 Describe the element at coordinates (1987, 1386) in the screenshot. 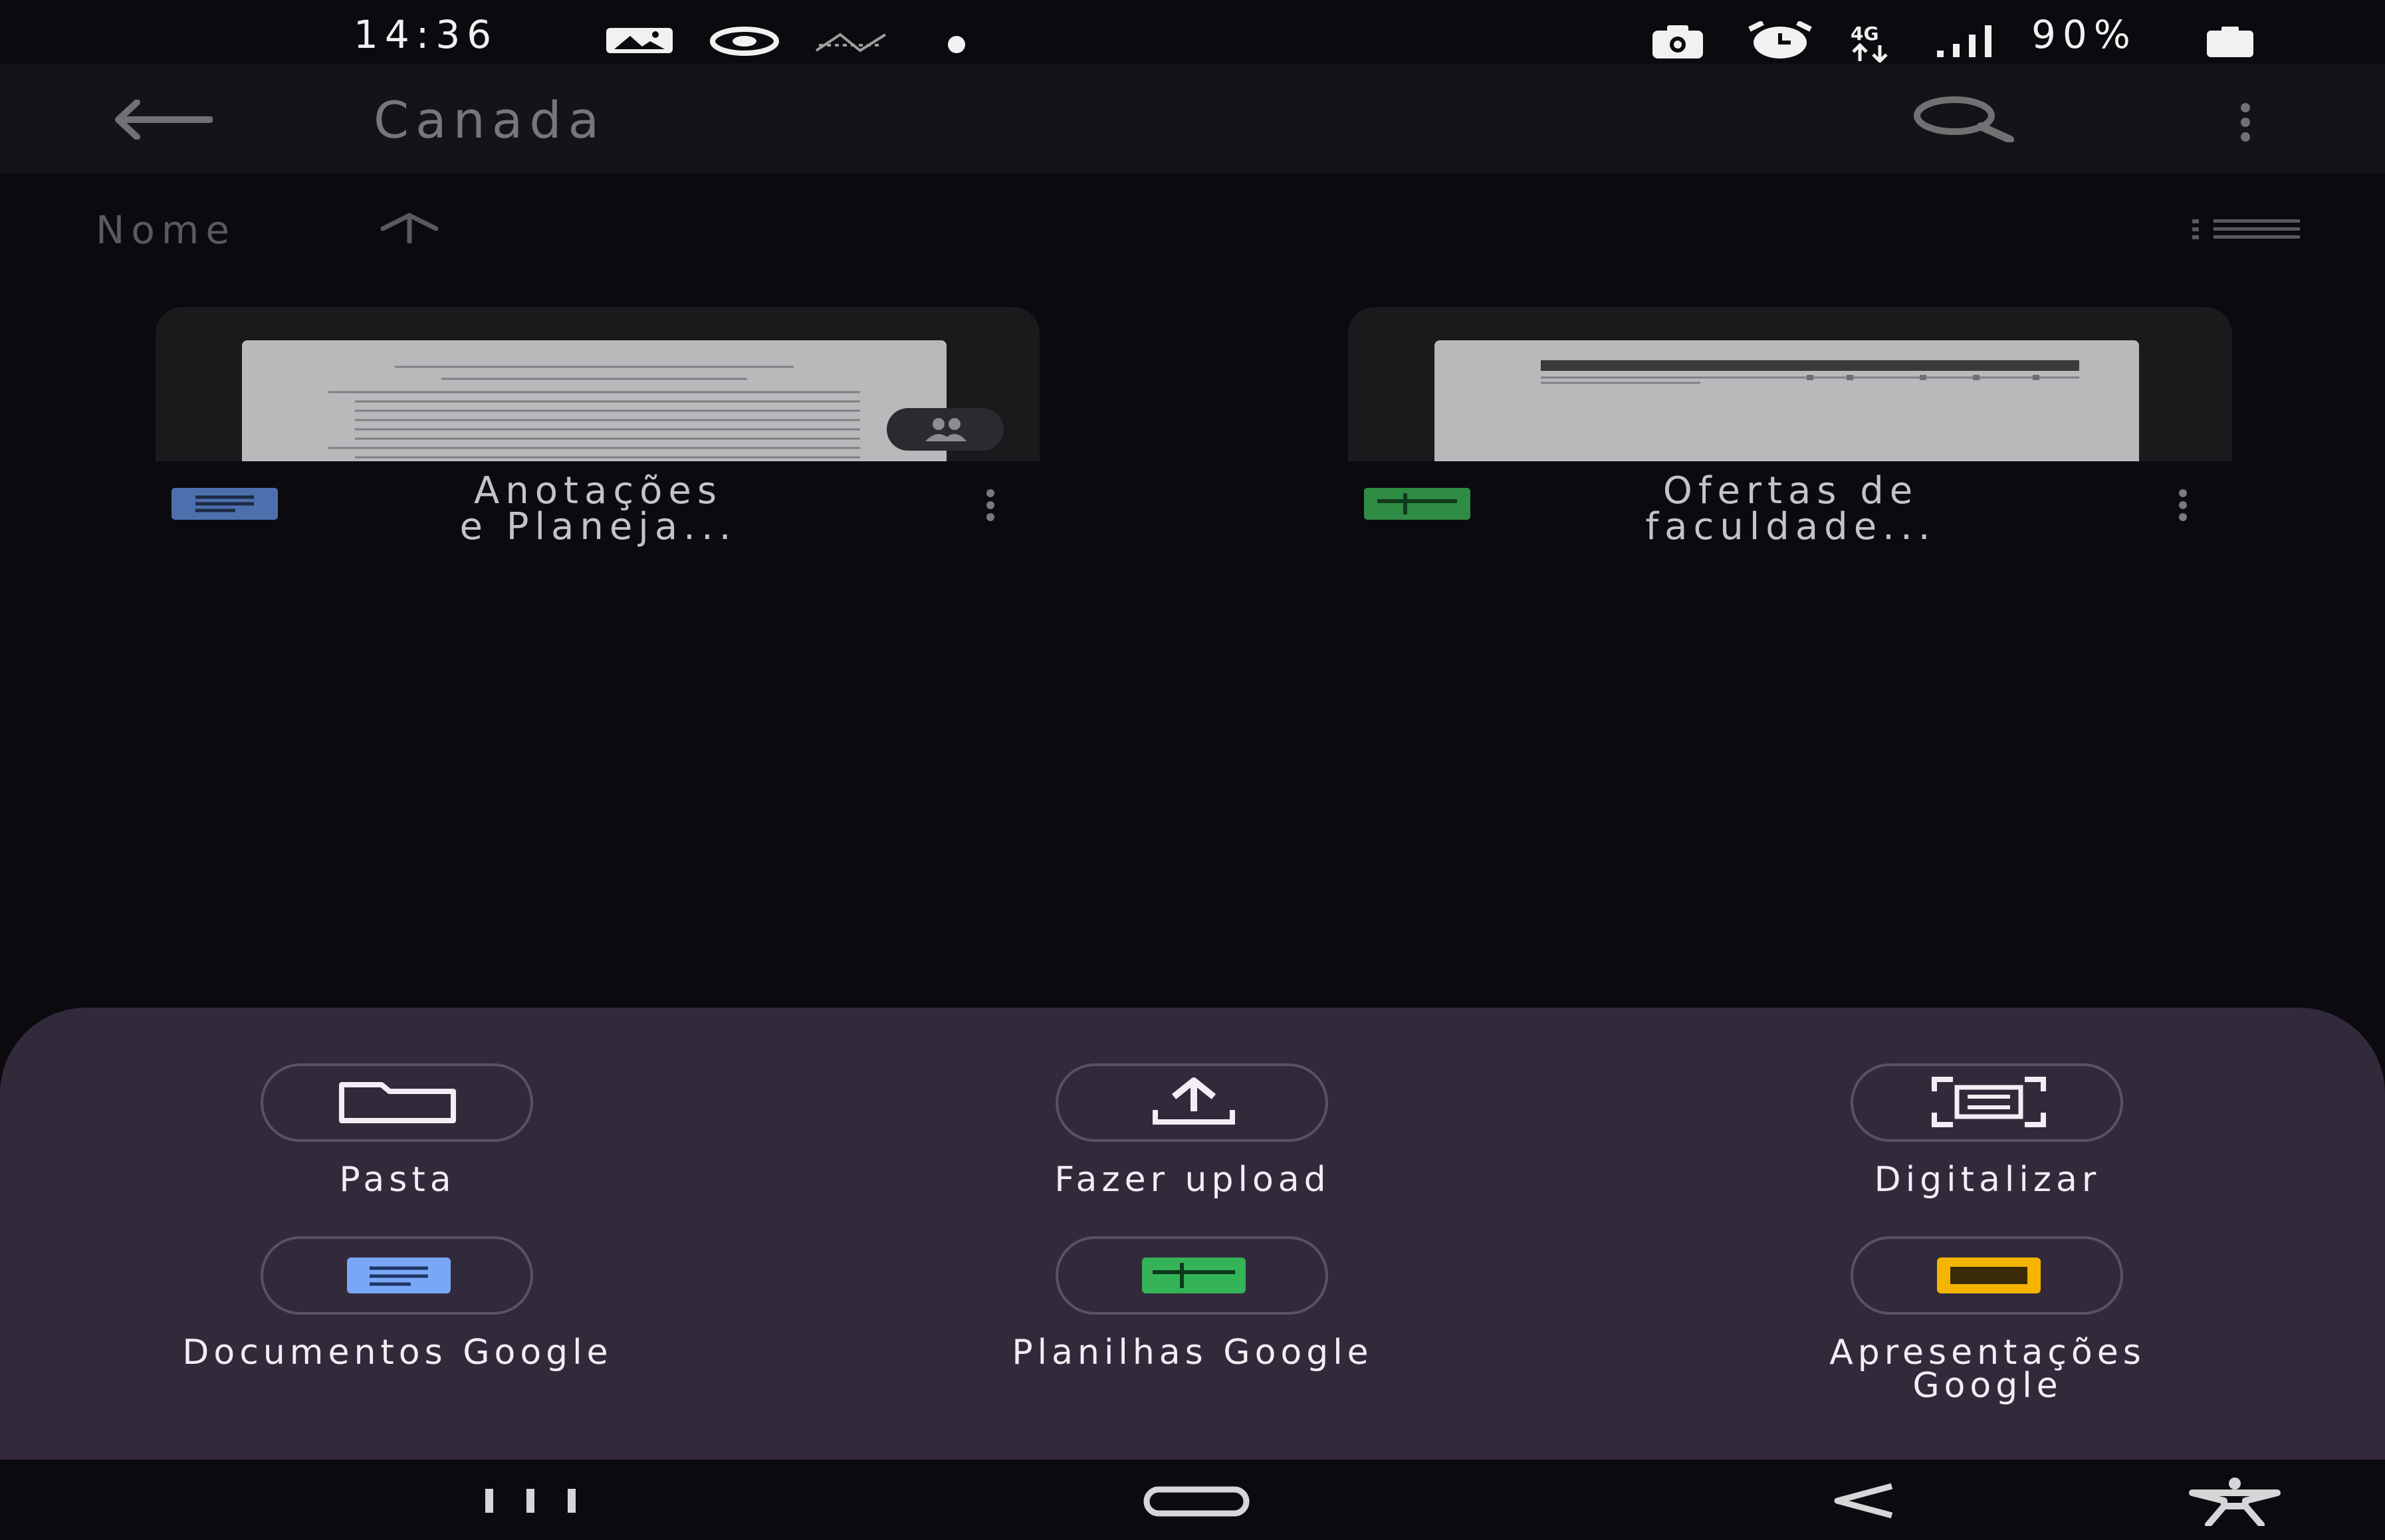

I see `action-label-line2: Google` at that location.